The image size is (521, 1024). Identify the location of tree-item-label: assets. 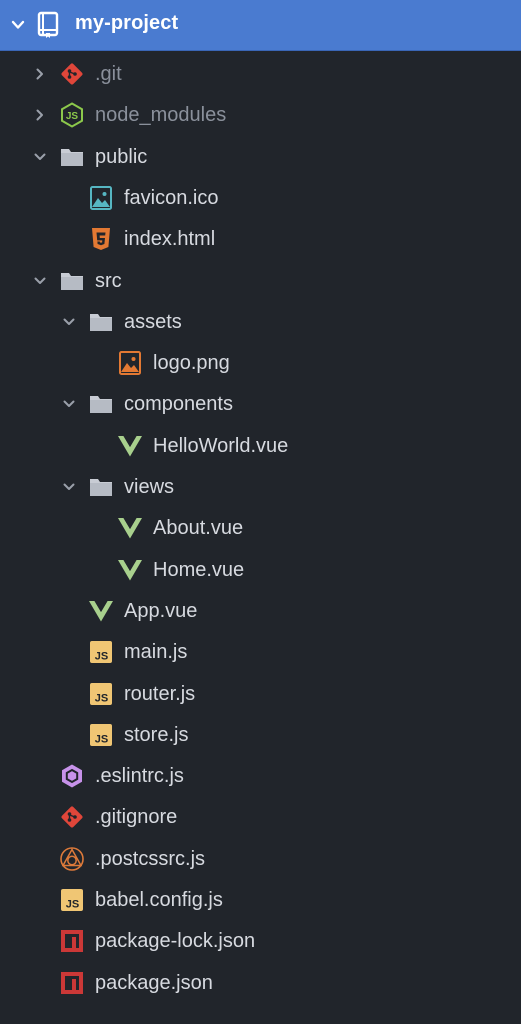
(153, 321).